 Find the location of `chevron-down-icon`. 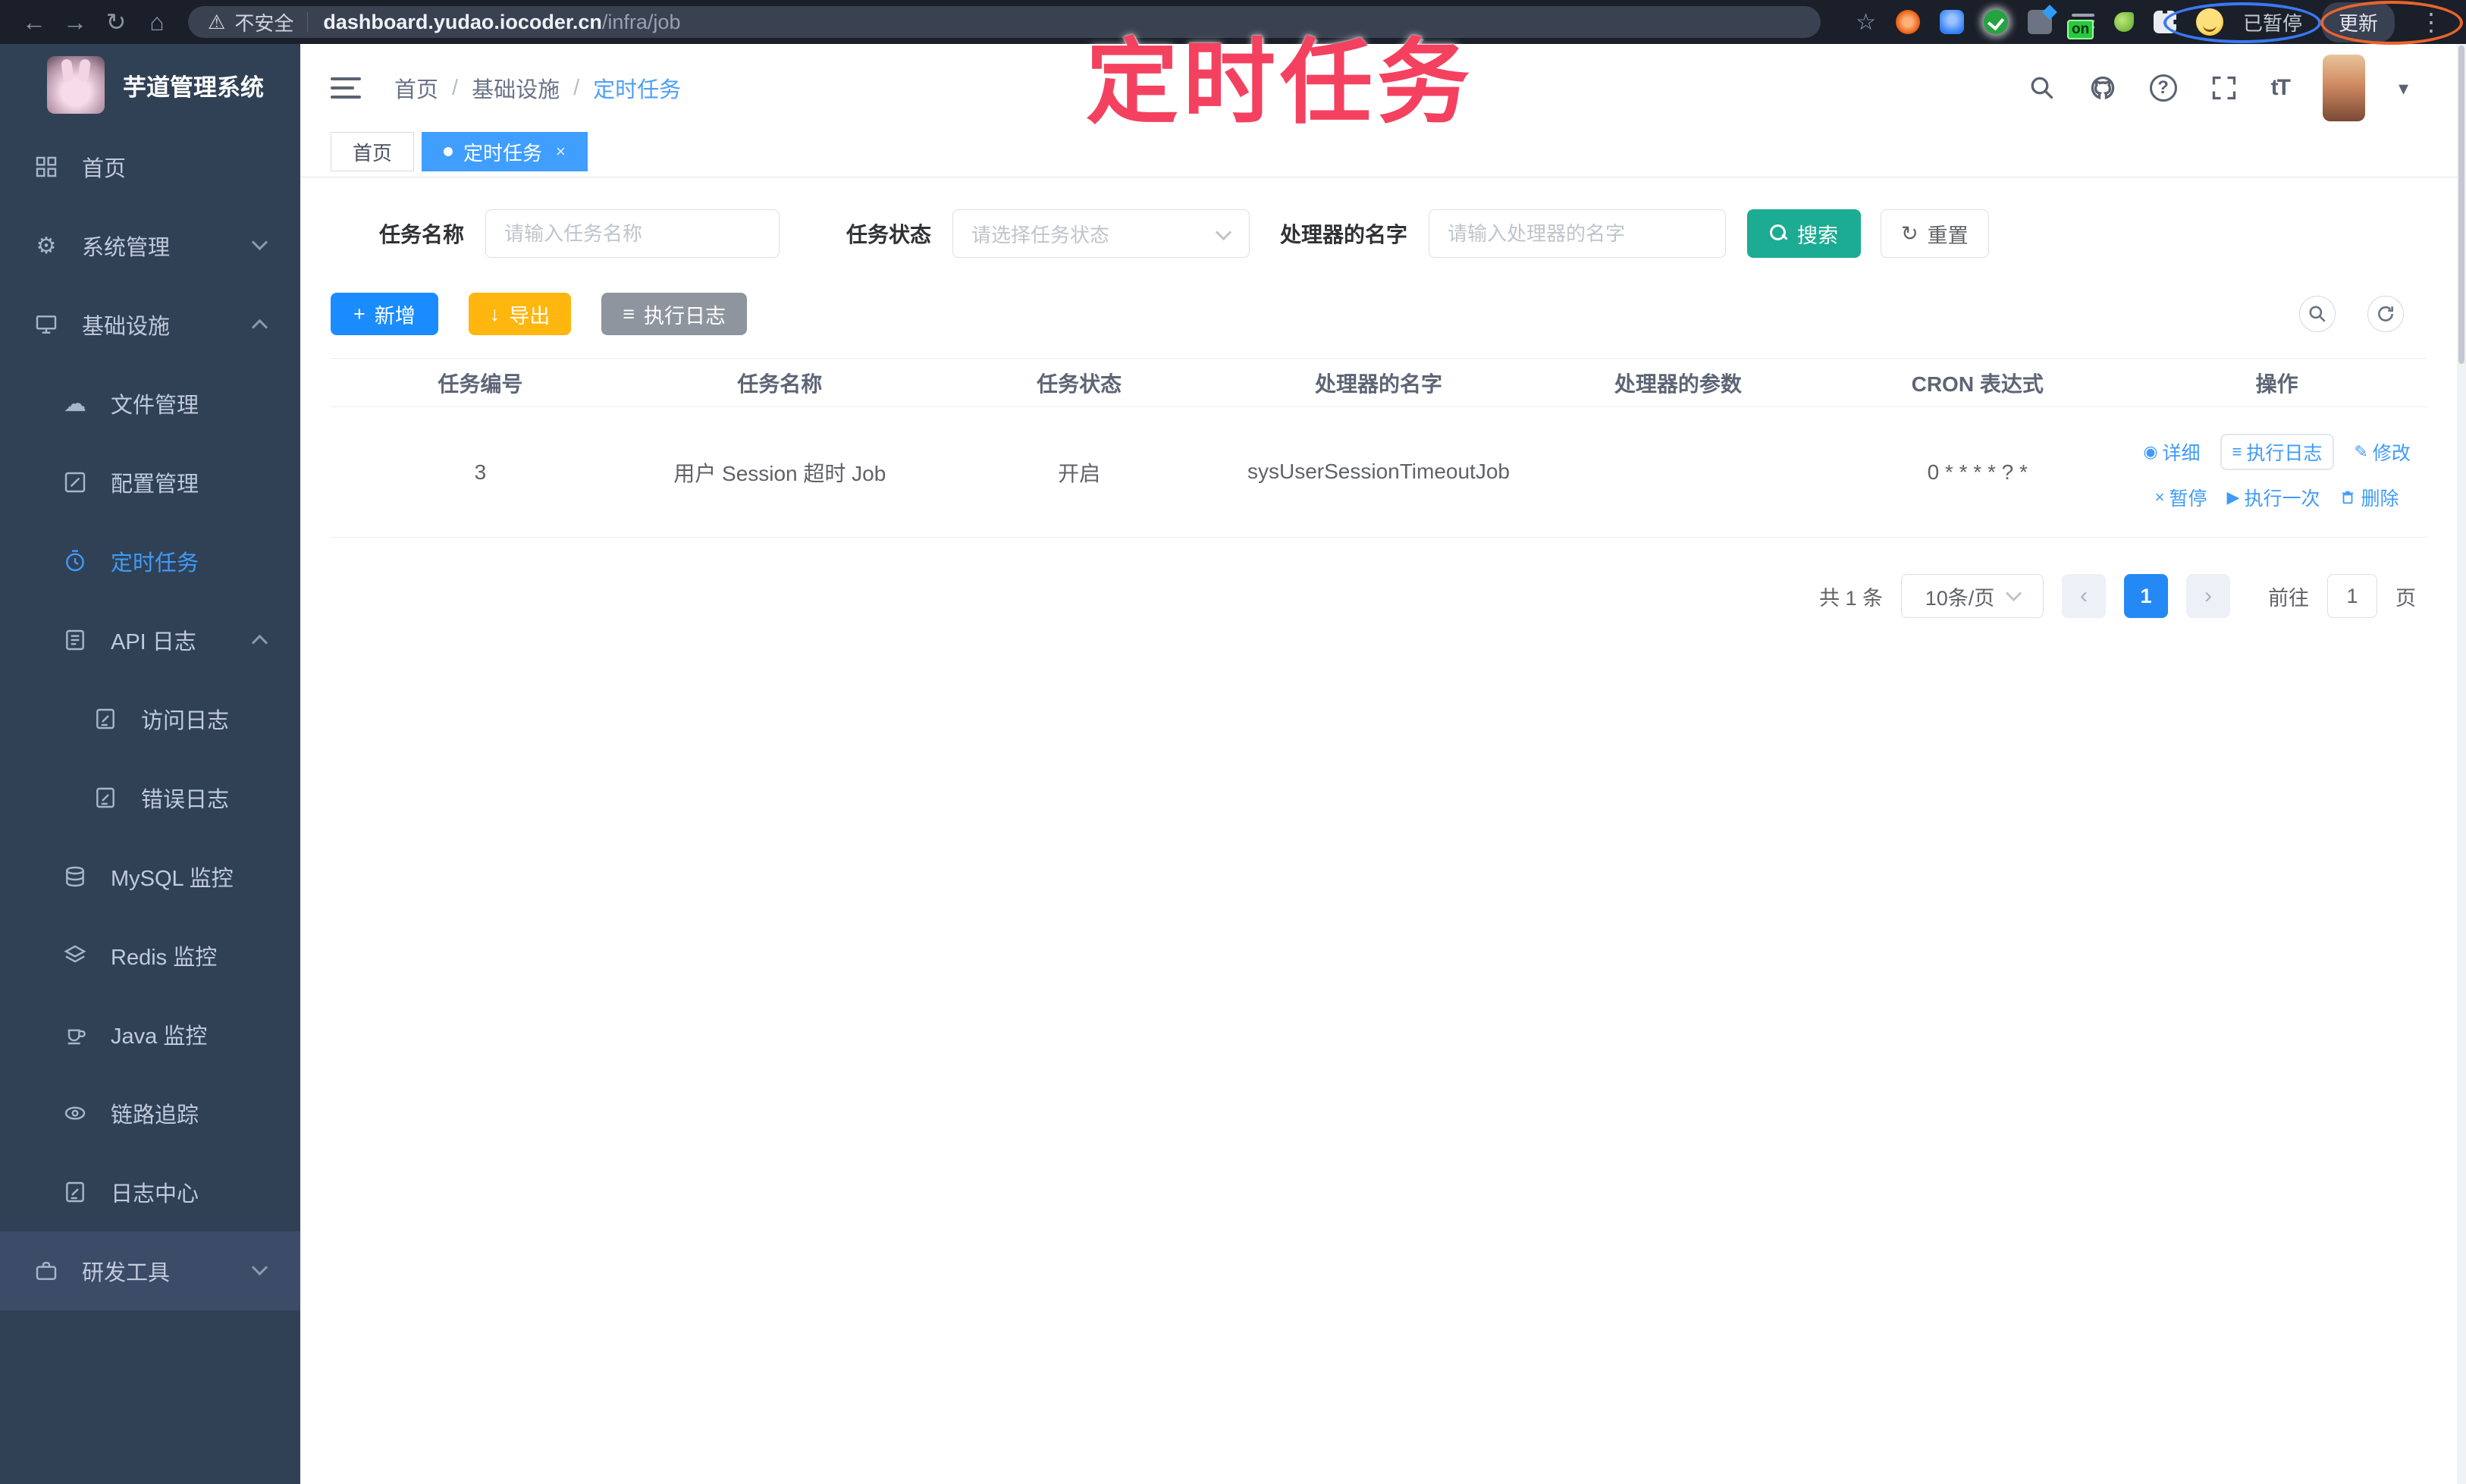

chevron-down-icon is located at coordinates (259, 1267).